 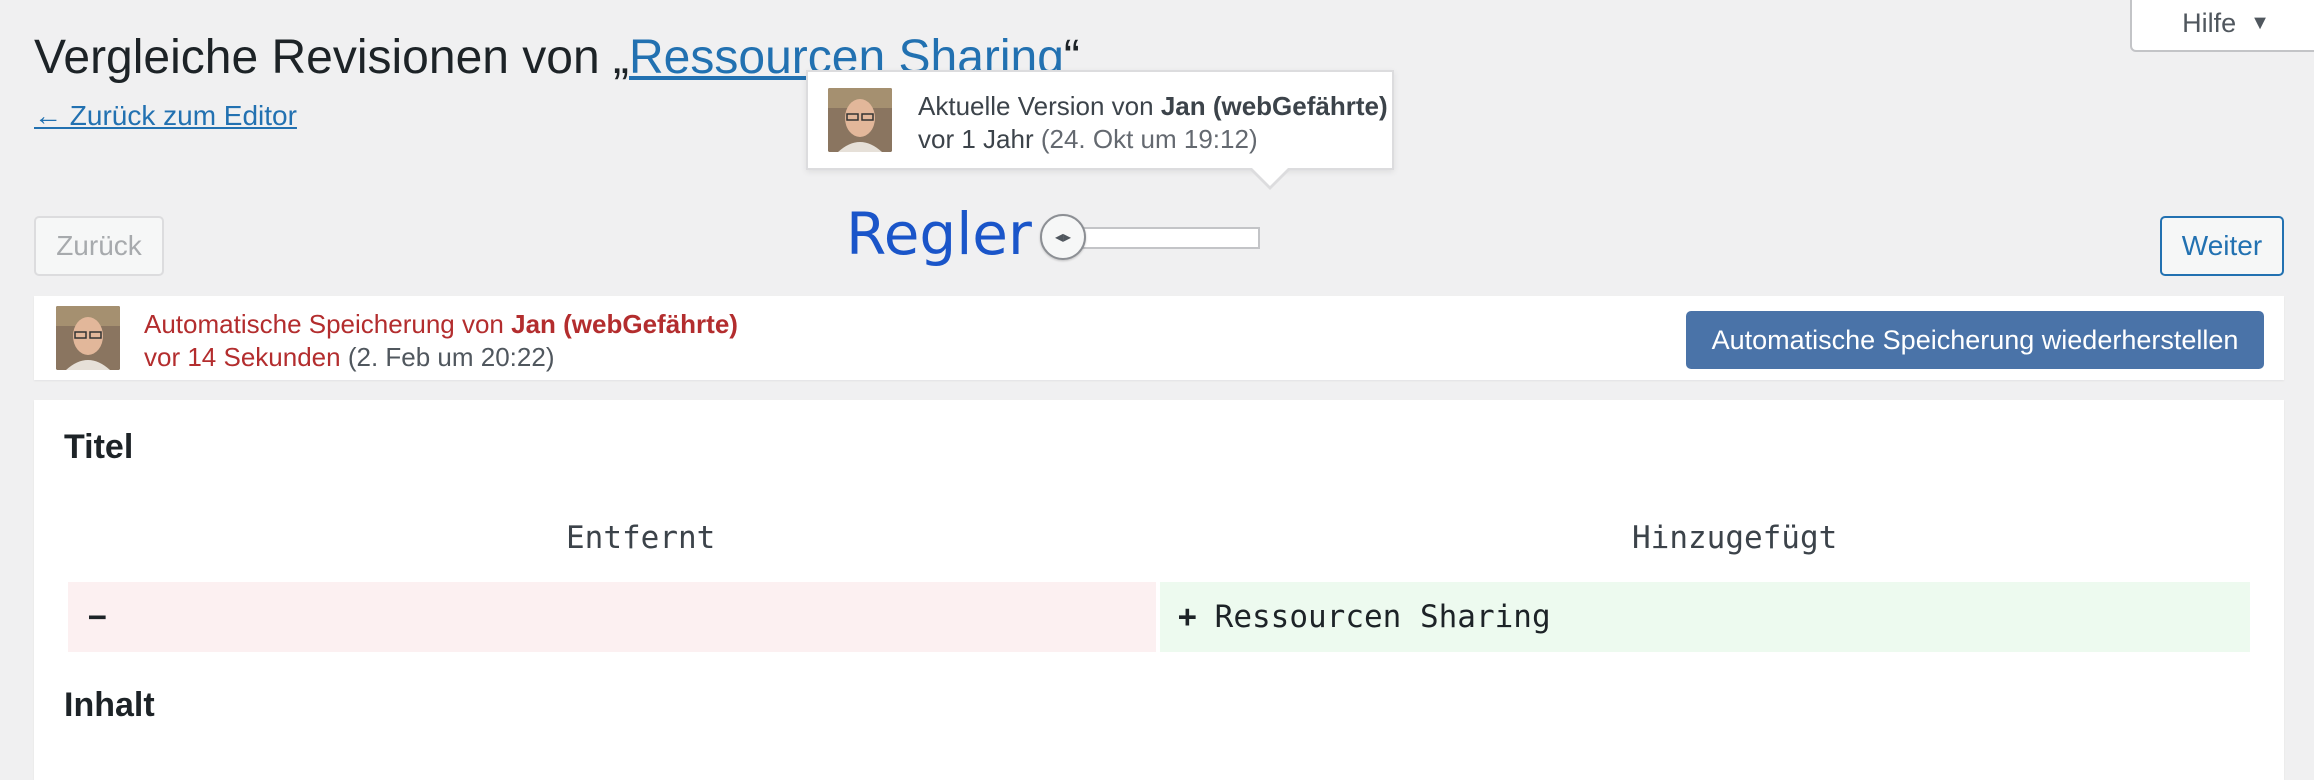 What do you see at coordinates (109, 705) in the screenshot?
I see `content-section-title: Inhalt` at bounding box center [109, 705].